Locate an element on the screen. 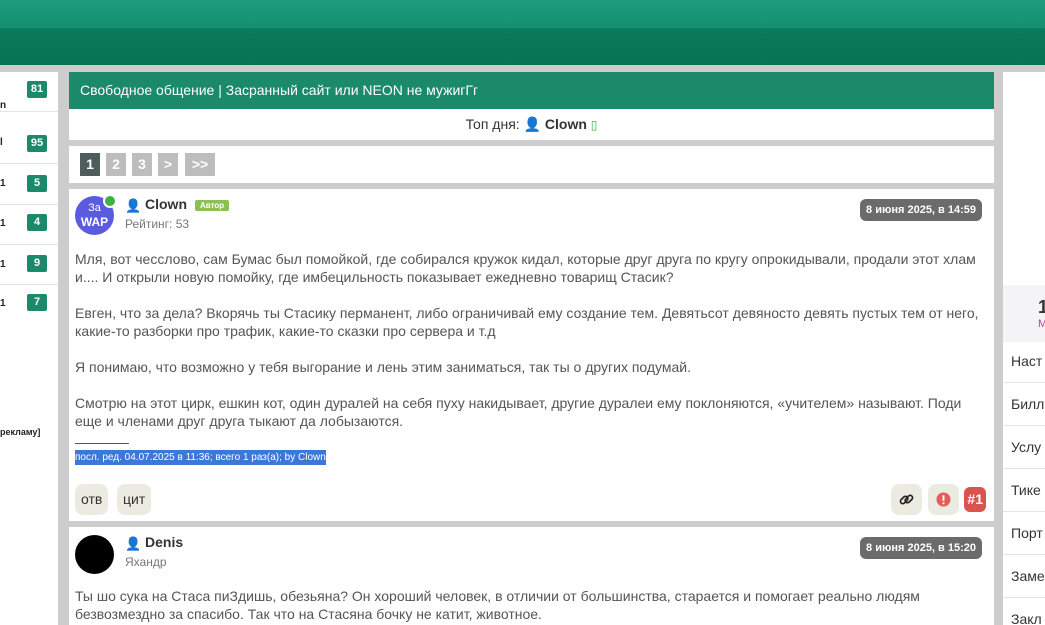 This screenshot has height=625, width=1045. menu-item: Услу is located at coordinates (1026, 447).